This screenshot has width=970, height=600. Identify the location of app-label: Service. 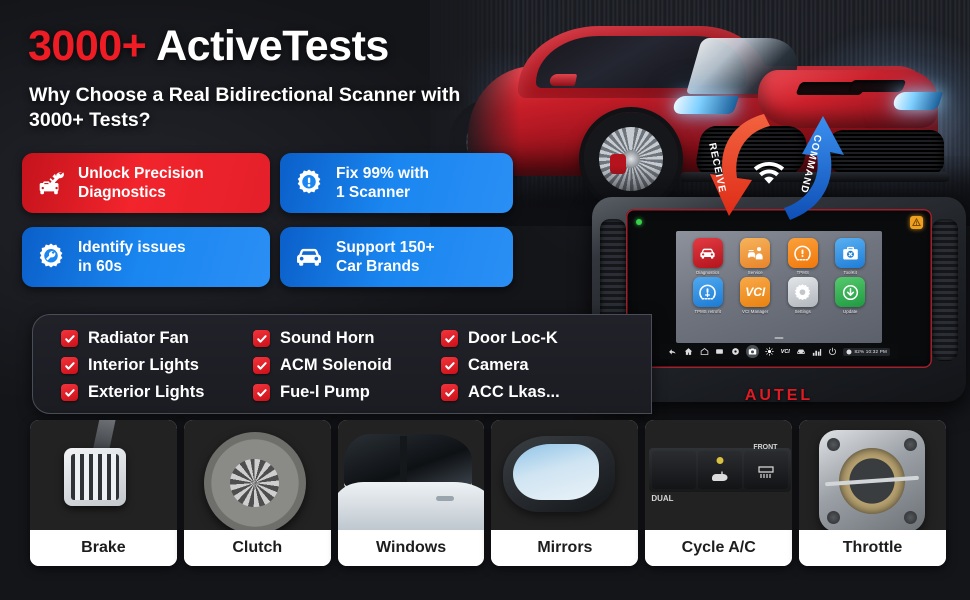
(755, 272).